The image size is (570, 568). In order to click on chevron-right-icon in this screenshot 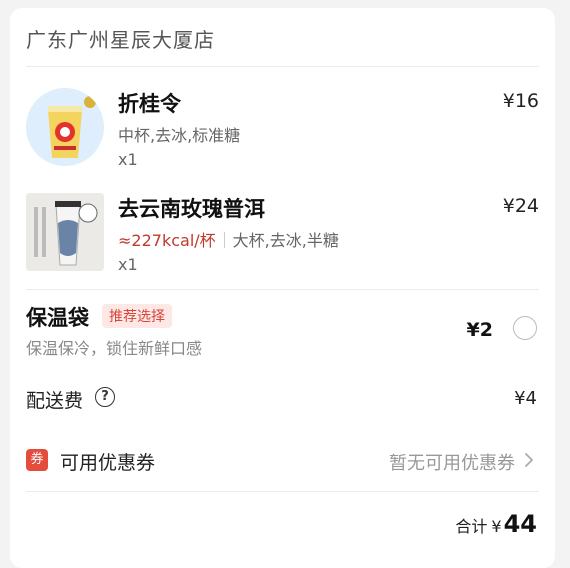, I will do `click(529, 460)`.